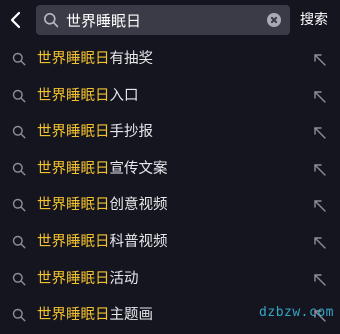  I want to click on suggestion-text: 世界睡眠日活动, so click(88, 279).